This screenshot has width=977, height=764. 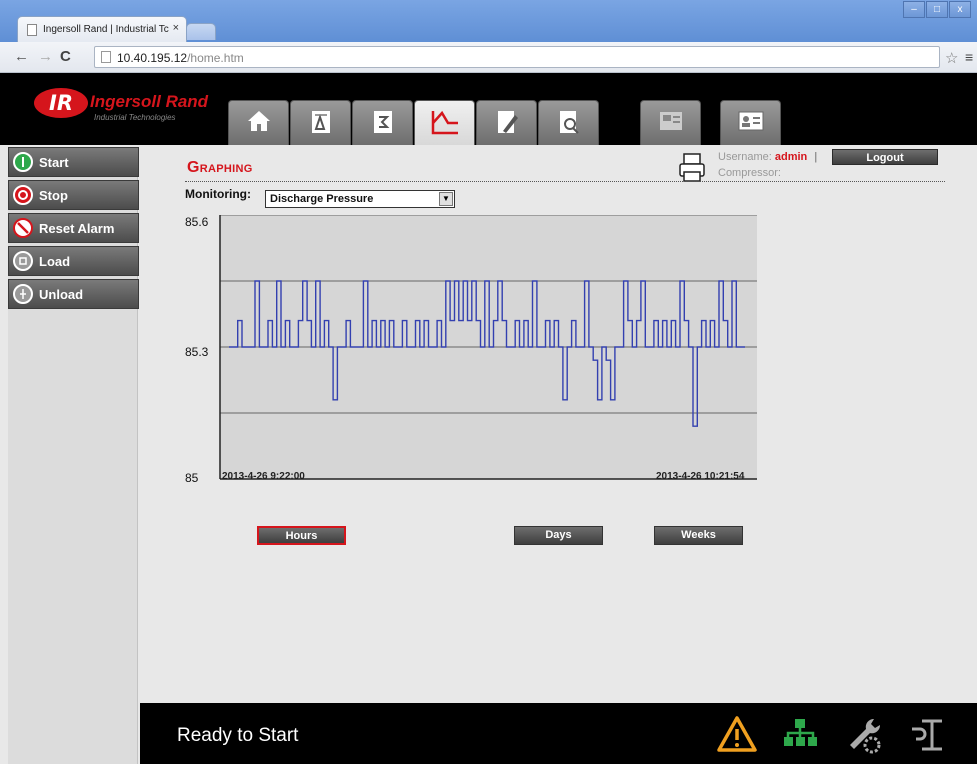 I want to click on start-icon, so click(x=23, y=162).